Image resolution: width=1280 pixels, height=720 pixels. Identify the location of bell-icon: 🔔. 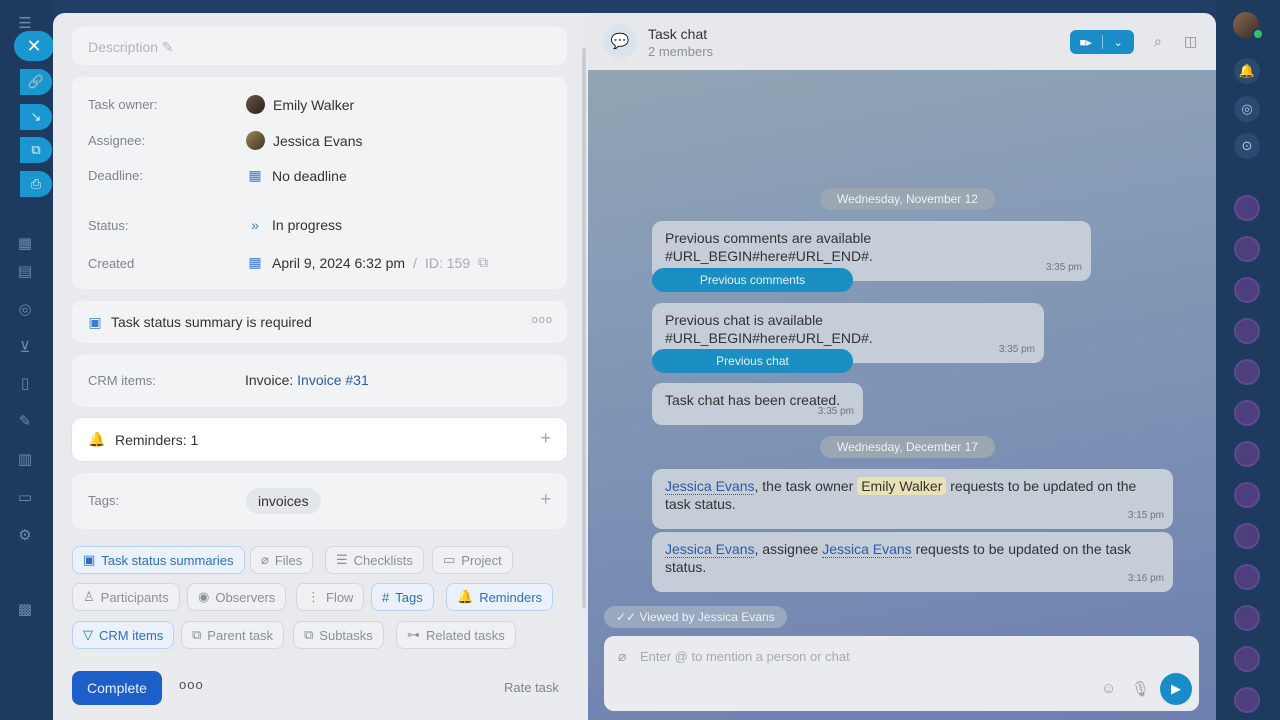
(1247, 71).